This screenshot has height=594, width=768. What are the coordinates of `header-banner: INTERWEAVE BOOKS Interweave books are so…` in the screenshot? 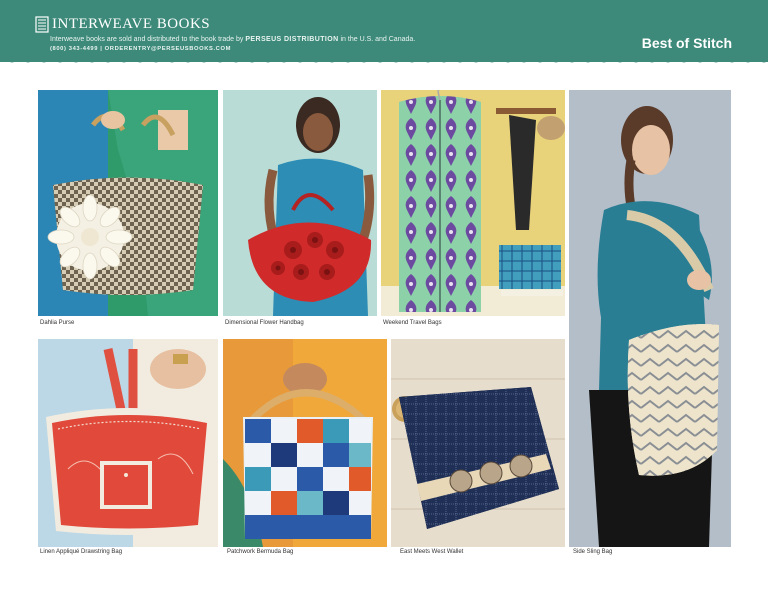 It's located at (384, 31).